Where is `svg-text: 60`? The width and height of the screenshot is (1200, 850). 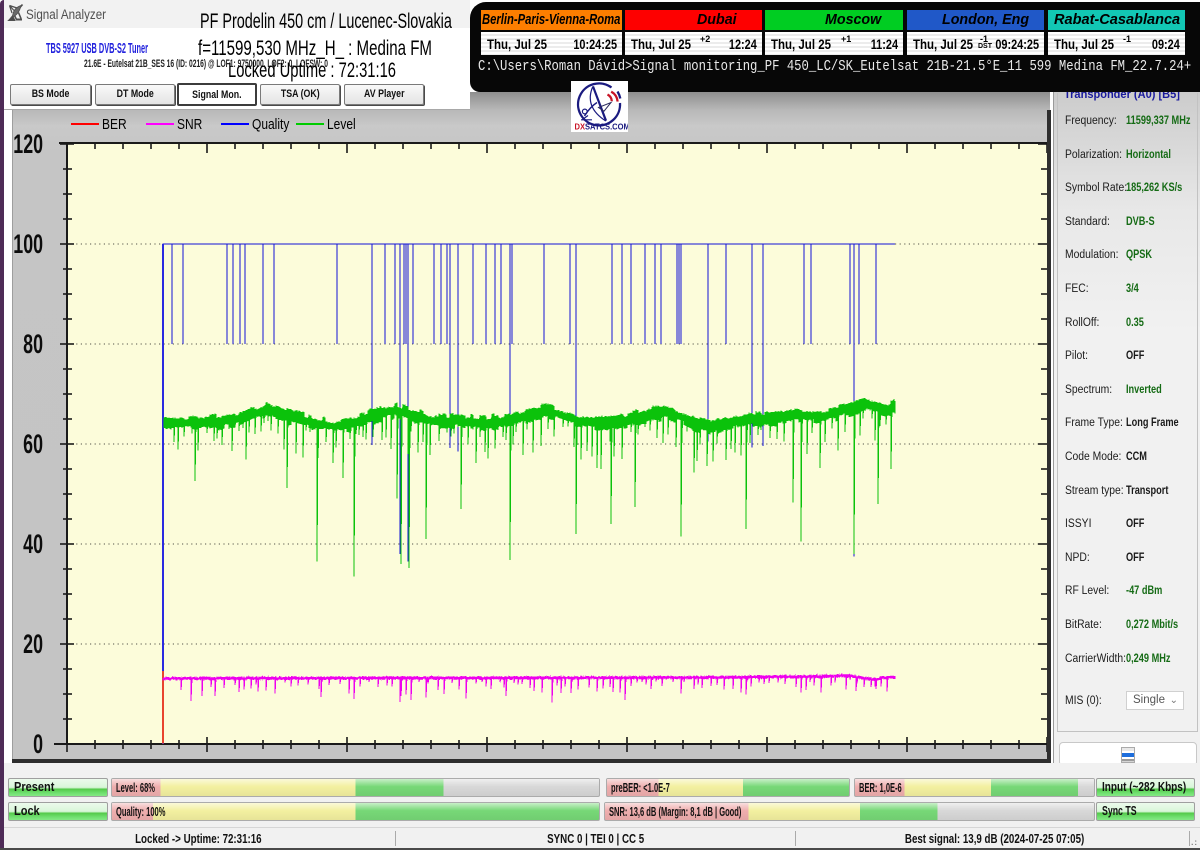 svg-text: 60 is located at coordinates (33, 443).